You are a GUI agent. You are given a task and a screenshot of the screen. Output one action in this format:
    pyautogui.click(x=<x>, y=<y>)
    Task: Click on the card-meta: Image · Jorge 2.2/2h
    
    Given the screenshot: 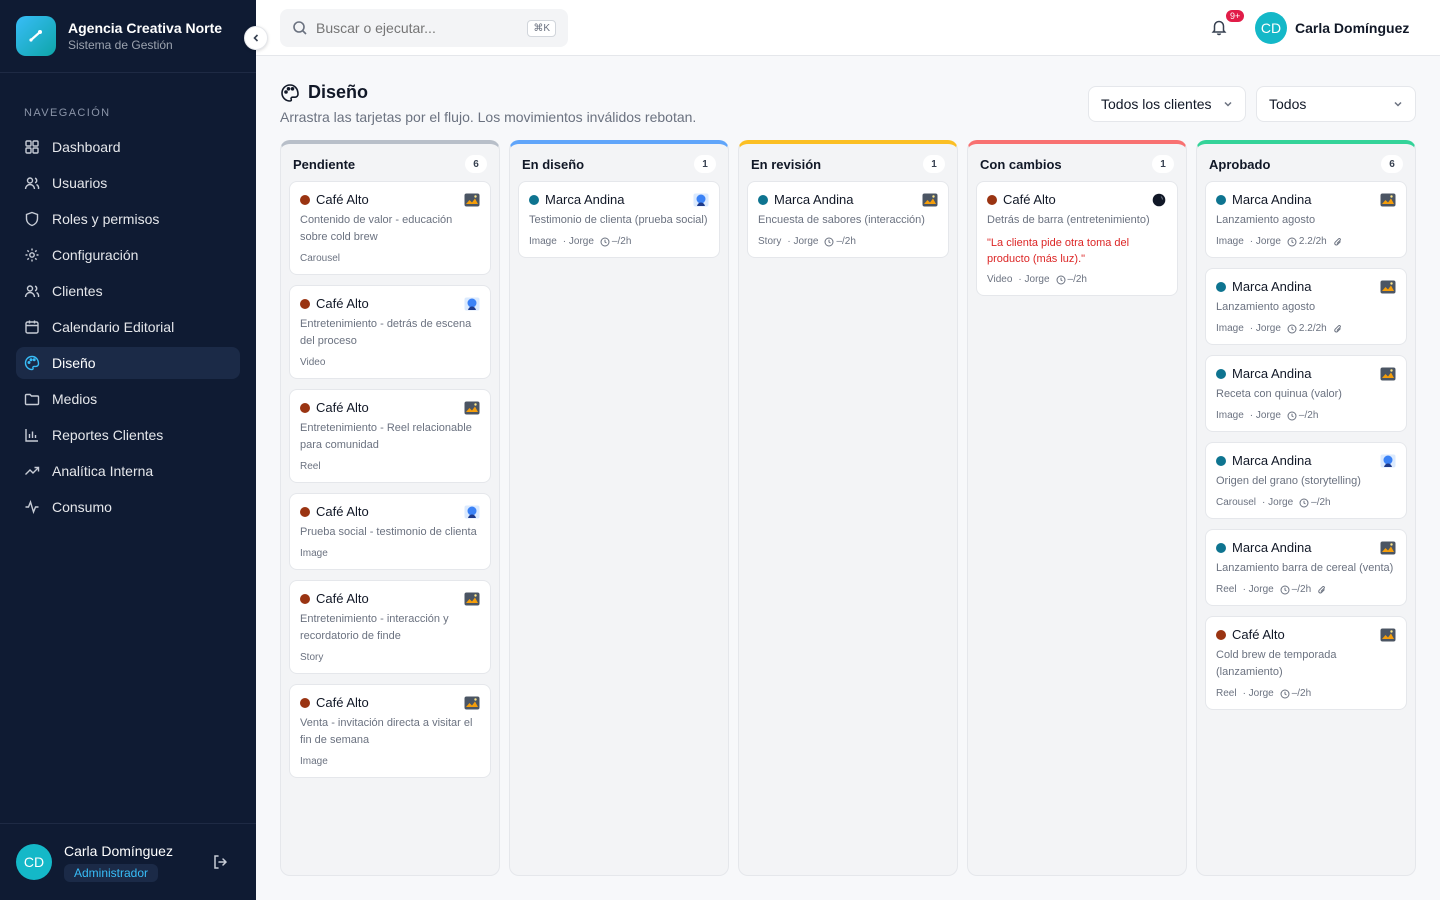 What is the action you would take?
    pyautogui.click(x=1306, y=328)
    